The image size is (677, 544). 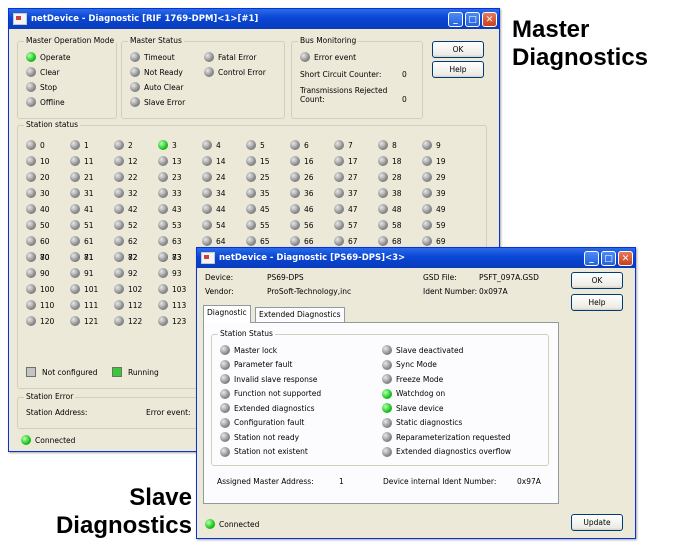 What do you see at coordinates (262, 422) in the screenshot?
I see `slave-status-configuration-fault: Configuration fault` at bounding box center [262, 422].